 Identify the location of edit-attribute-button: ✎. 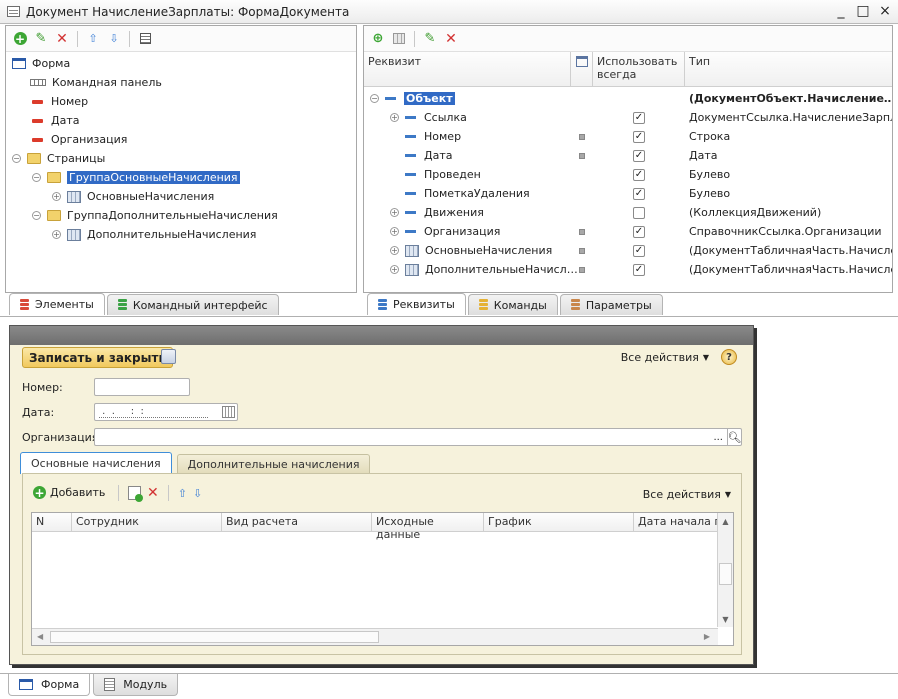
(430, 39).